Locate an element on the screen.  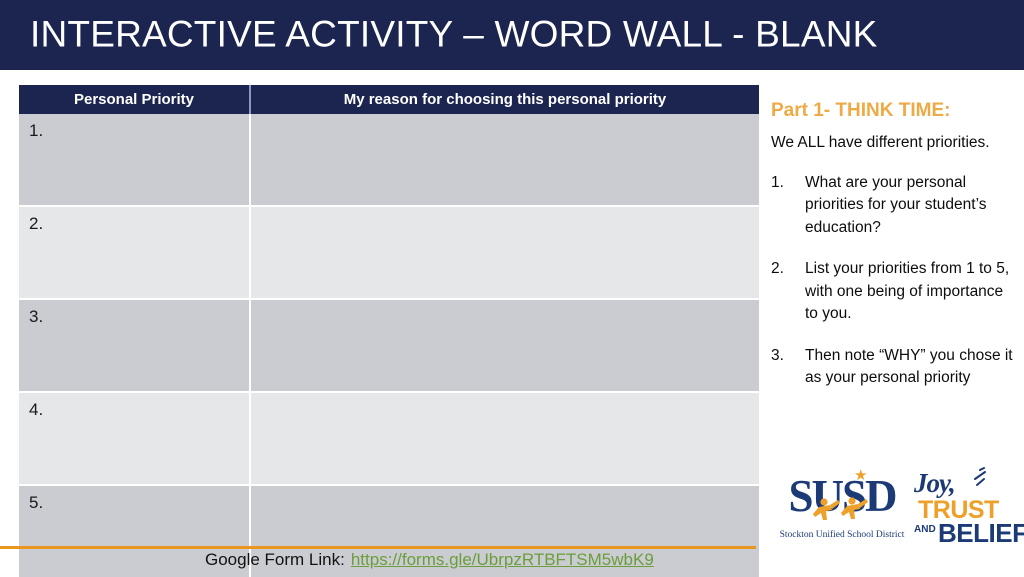
cell-priority-2: 2. is located at coordinates (135, 253).